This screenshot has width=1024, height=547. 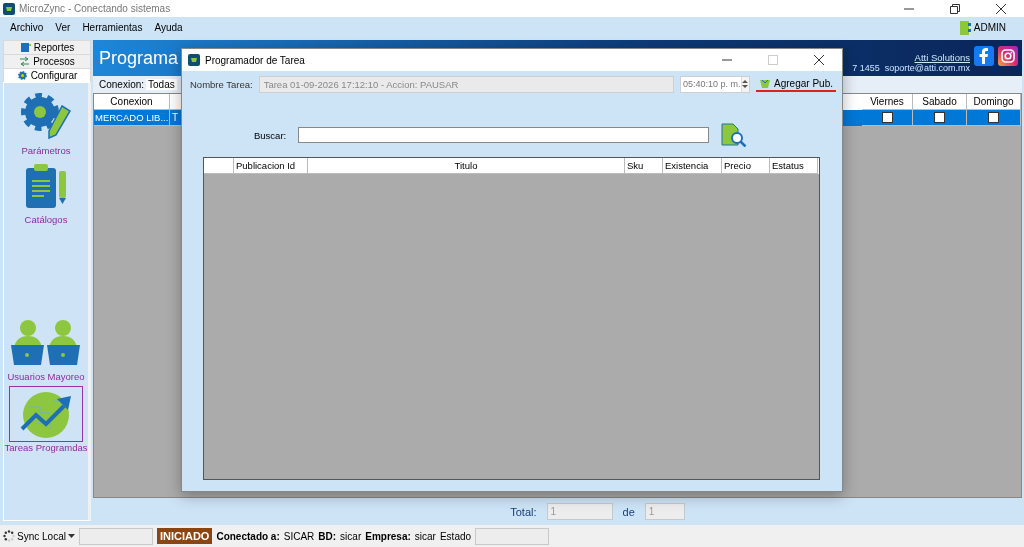 I want to click on status-label: BD:, so click(x=327, y=536).